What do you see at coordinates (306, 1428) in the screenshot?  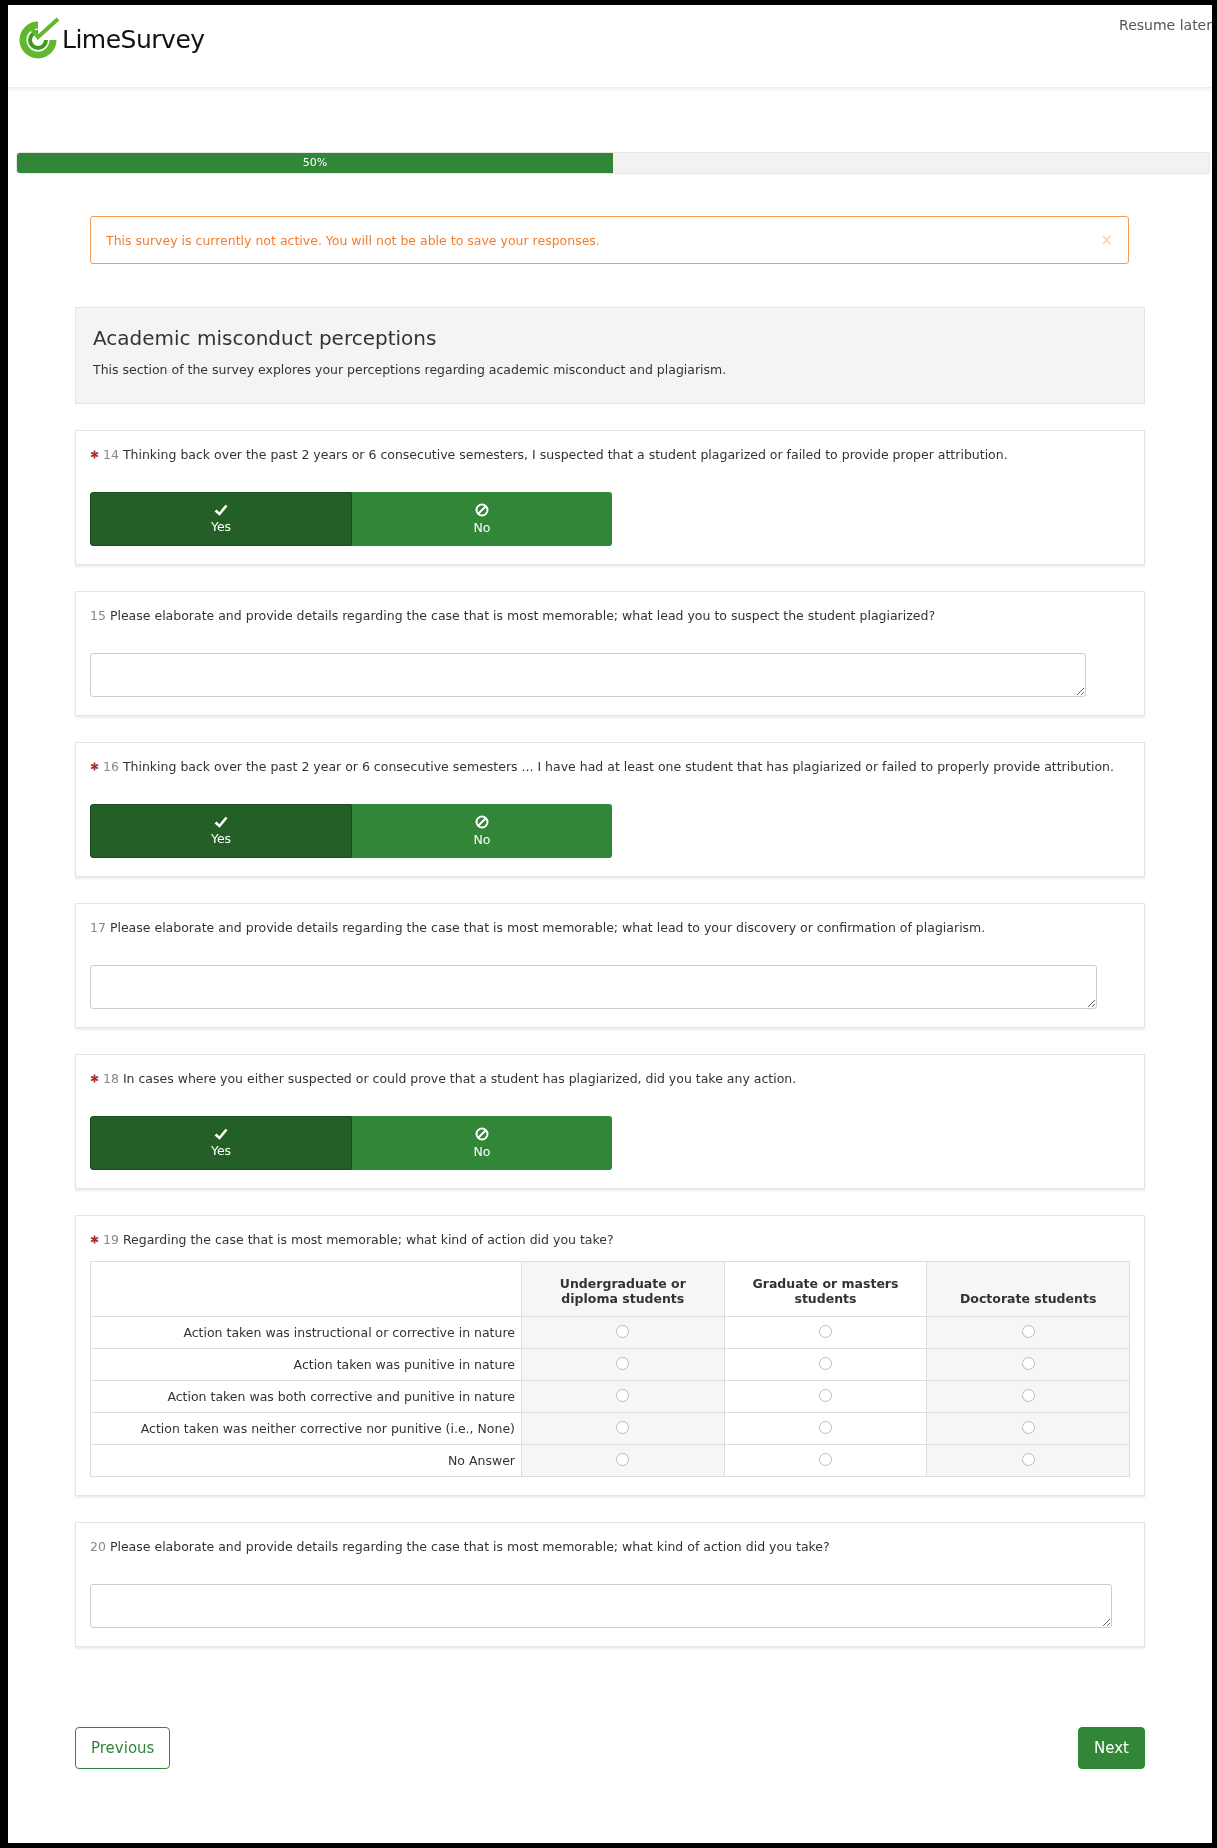 I see `row-label: Action taken was neither corrective nor punitive (i.e., None)` at bounding box center [306, 1428].